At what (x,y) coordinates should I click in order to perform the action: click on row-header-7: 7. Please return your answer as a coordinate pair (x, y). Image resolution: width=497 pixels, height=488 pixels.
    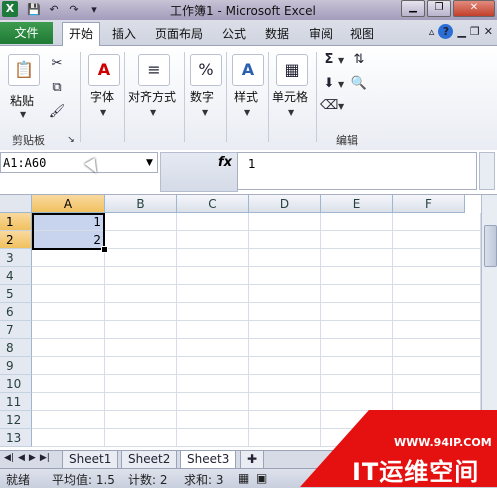
    Looking at the image, I should click on (16, 330).